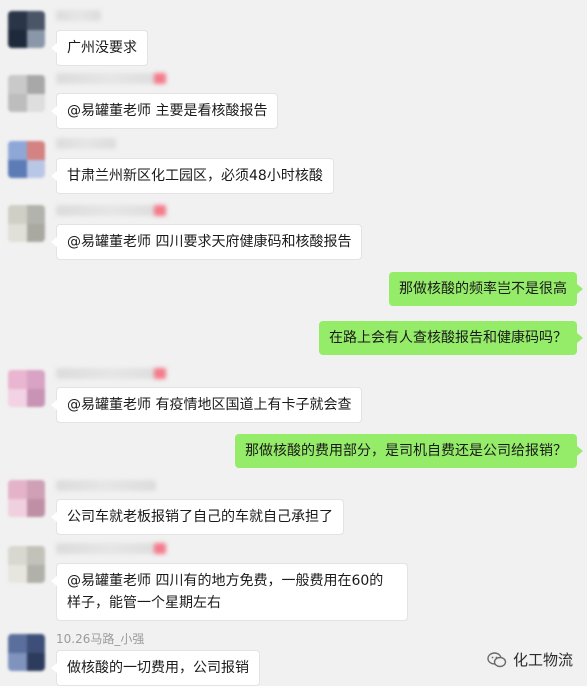 The height and width of the screenshot is (686, 587). Describe the element at coordinates (206, 405) in the screenshot. I see `message-bubble: @易罐董老师 有疫情地区国道上有卡子就会查` at that location.